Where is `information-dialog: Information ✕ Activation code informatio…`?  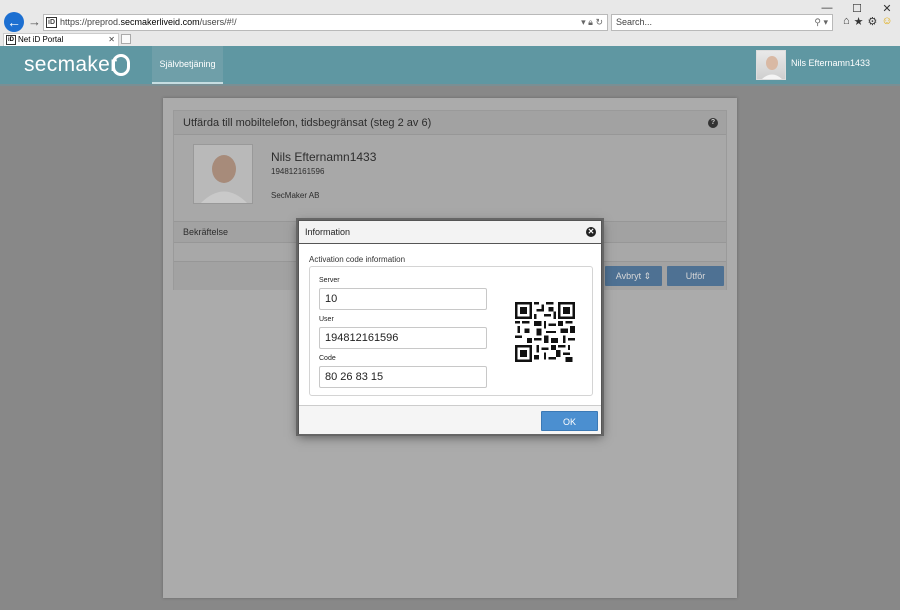
information-dialog: Information ✕ Activation code informatio… is located at coordinates (450, 327).